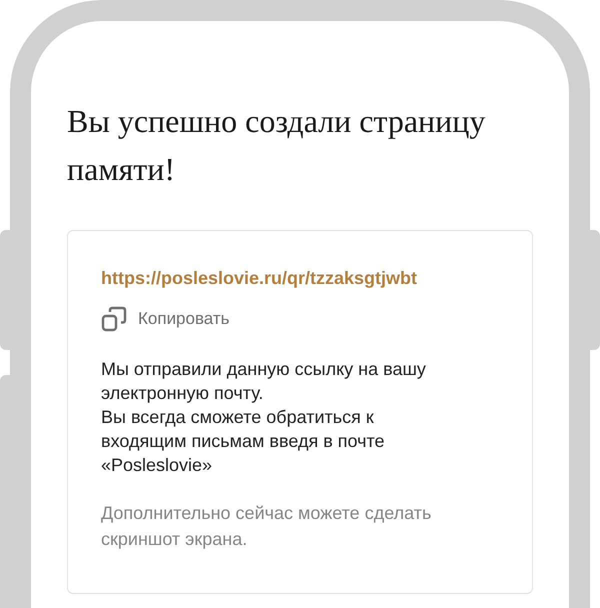 The image size is (600, 608). I want to click on copy-button: Копировать, so click(165, 319).